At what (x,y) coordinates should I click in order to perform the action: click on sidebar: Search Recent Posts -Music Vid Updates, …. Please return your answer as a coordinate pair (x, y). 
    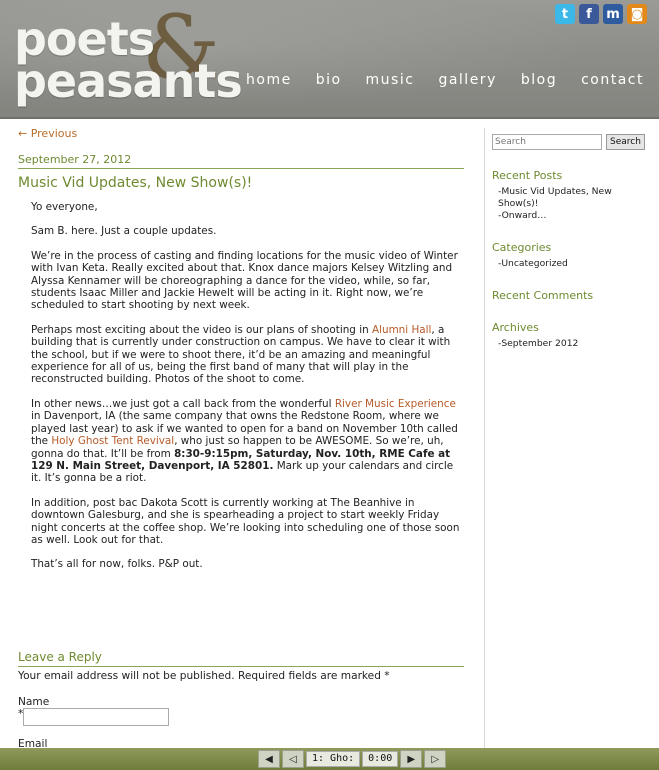
    Looking at the image, I should click on (568, 242).